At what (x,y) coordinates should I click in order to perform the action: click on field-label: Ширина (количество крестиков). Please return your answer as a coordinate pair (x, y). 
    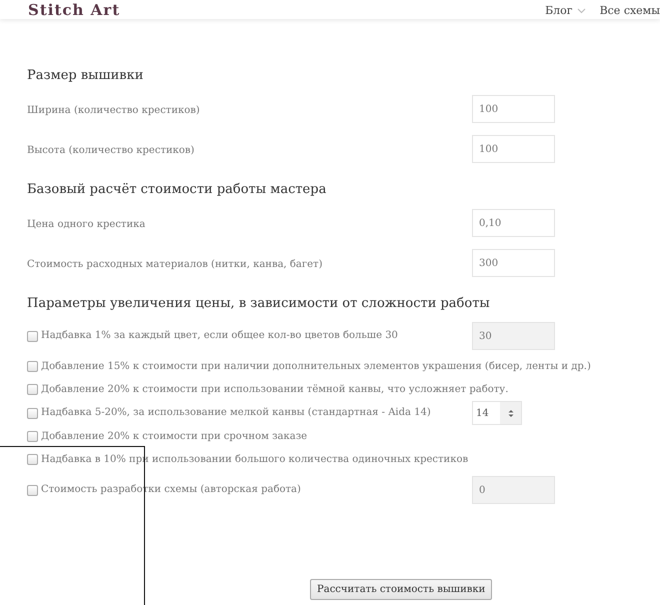
    Looking at the image, I should click on (114, 111).